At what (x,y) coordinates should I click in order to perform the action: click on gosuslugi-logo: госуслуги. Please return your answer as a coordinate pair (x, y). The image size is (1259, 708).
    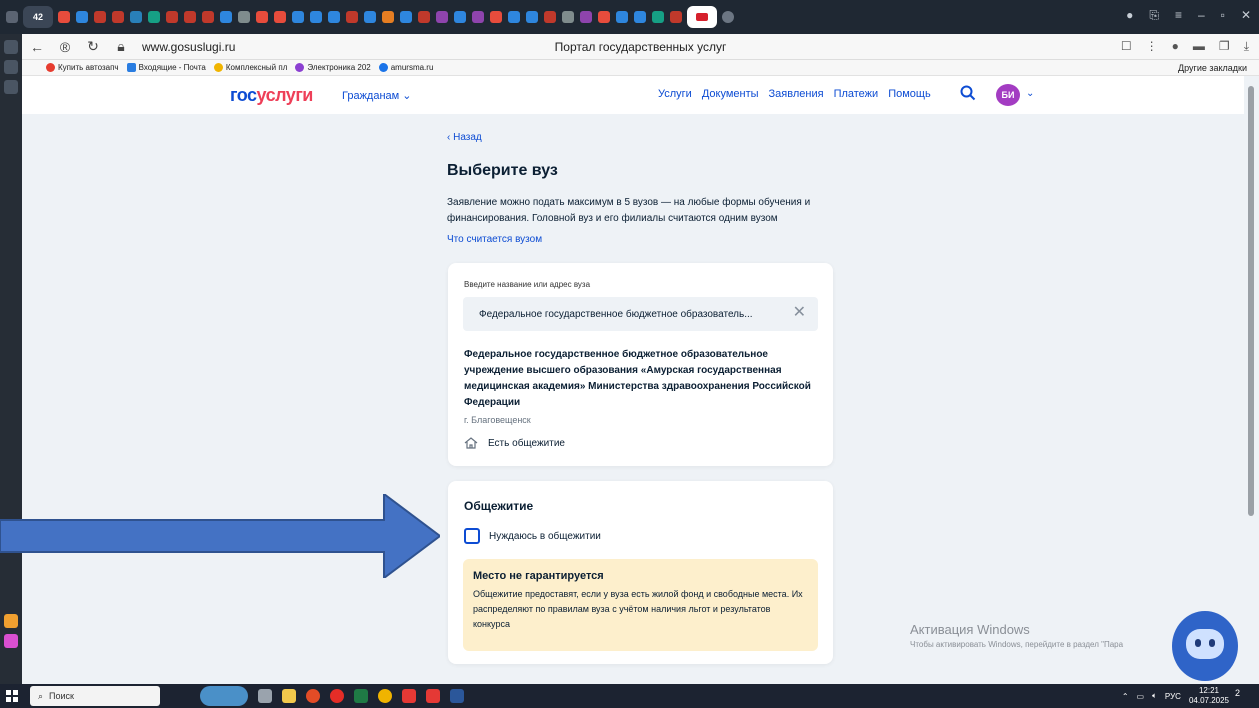
    Looking at the image, I should click on (271, 95).